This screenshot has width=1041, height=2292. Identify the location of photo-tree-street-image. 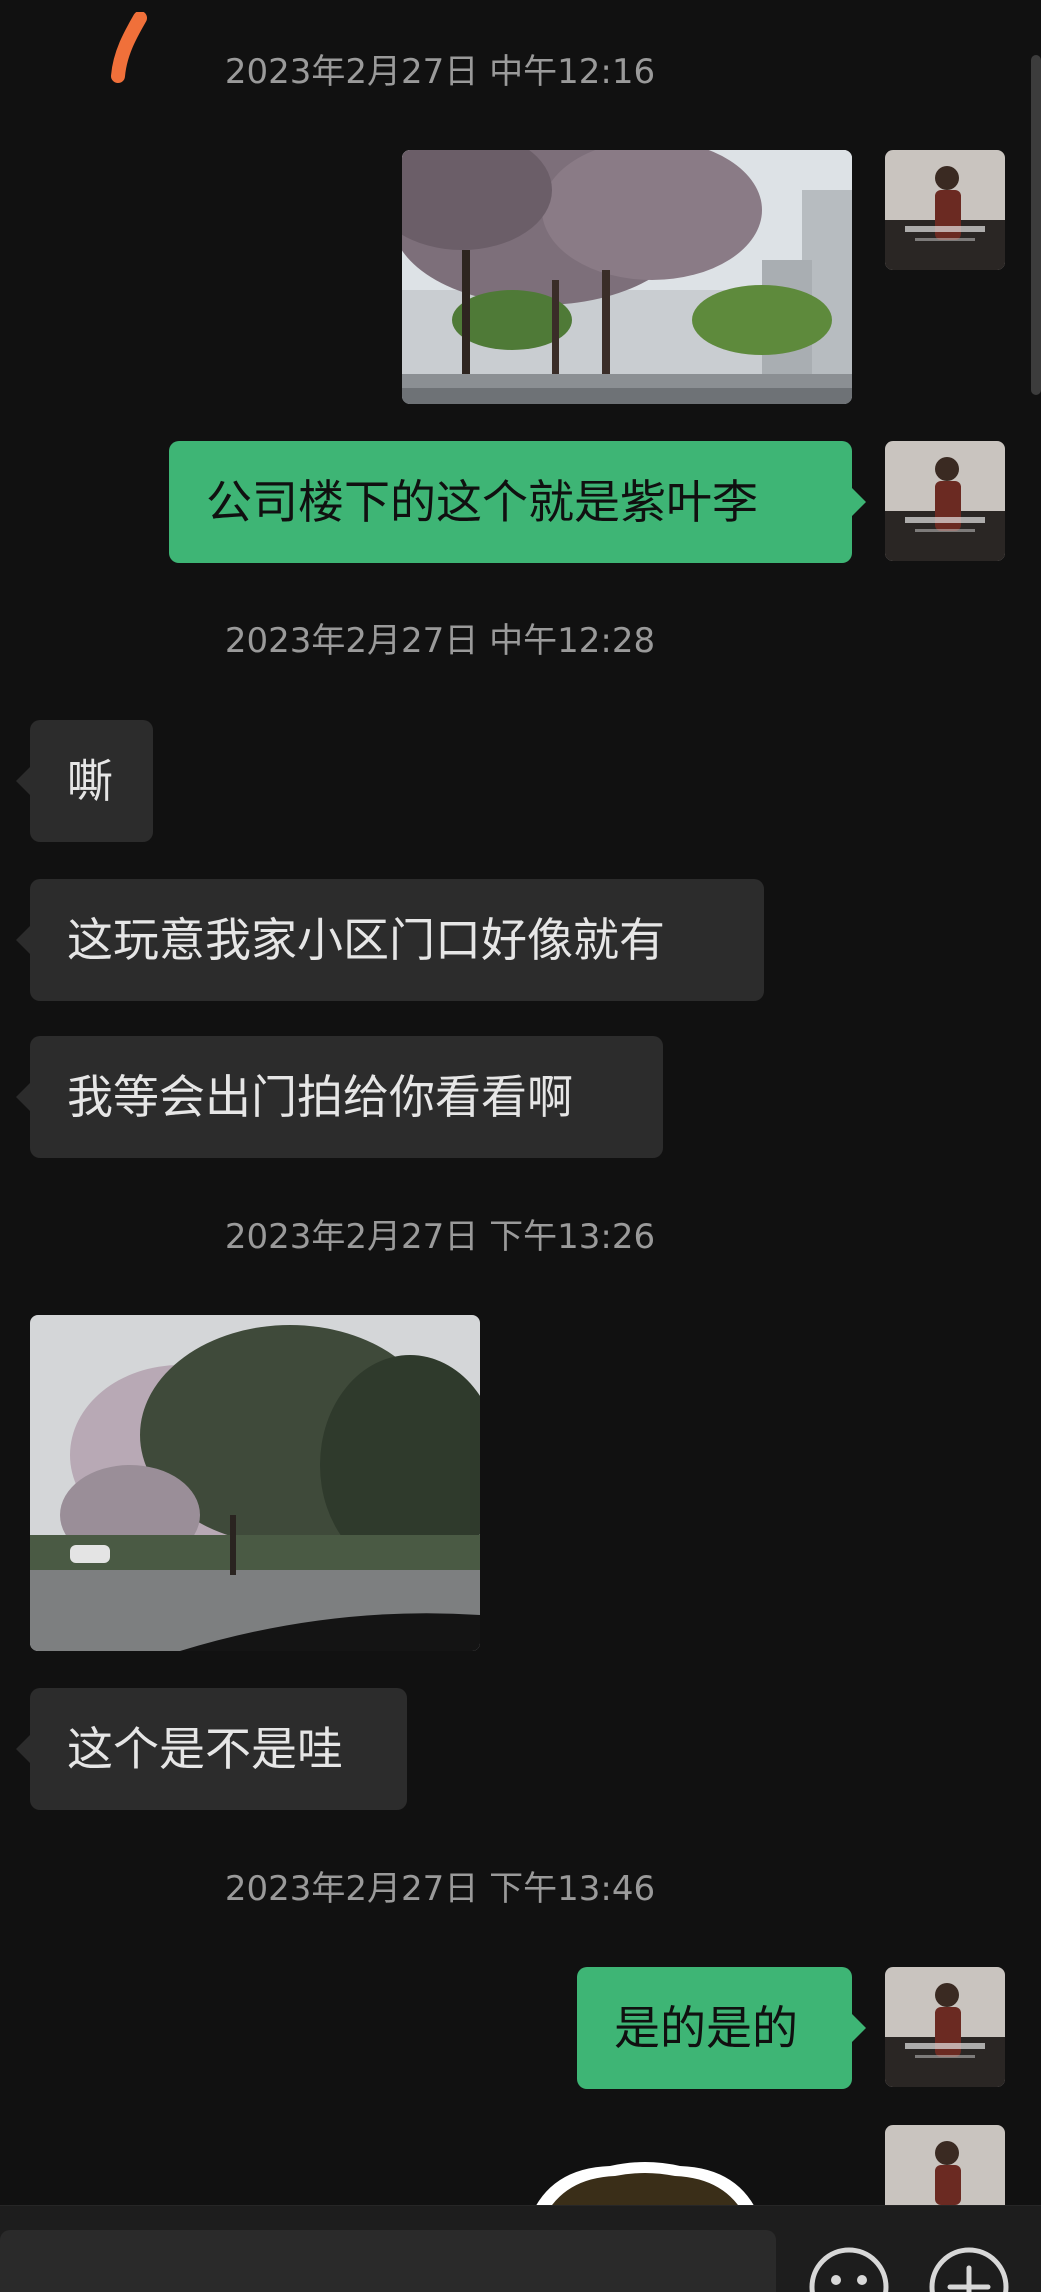
(627, 277).